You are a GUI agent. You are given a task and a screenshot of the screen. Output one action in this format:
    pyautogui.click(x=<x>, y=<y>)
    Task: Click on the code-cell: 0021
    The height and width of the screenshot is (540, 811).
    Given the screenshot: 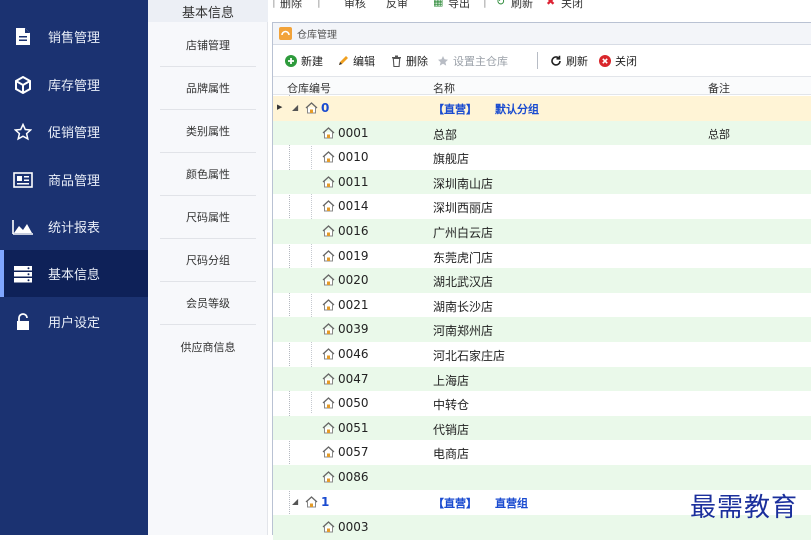 What is the action you would take?
    pyautogui.click(x=345, y=305)
    